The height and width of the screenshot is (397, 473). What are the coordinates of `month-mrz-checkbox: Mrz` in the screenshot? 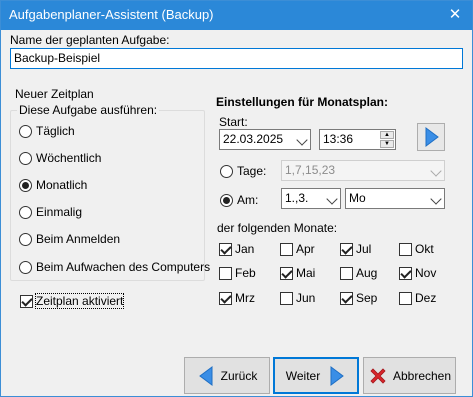 It's located at (237, 298).